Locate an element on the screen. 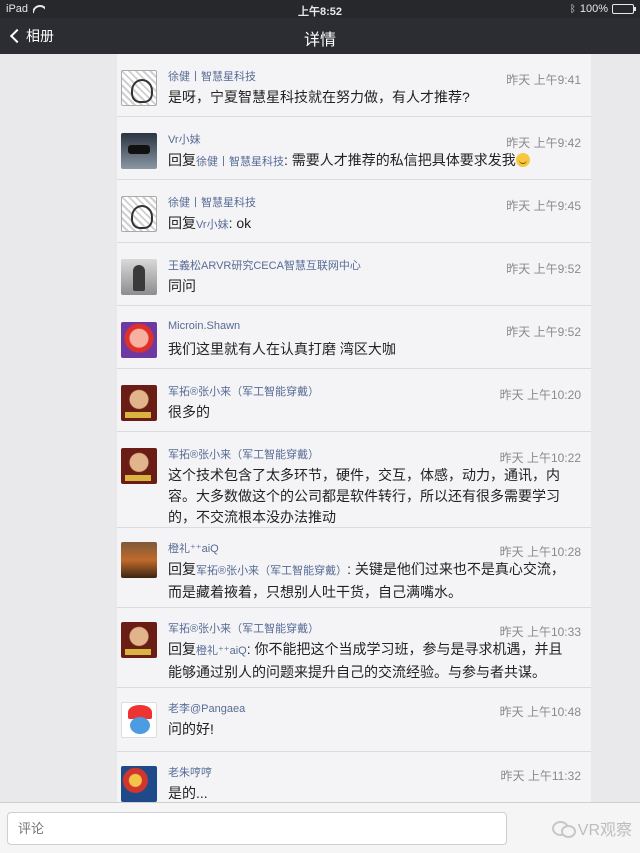 Image resolution: width=640 pixels, height=853 pixels. comment-author: Vr小妹 is located at coordinates (184, 139).